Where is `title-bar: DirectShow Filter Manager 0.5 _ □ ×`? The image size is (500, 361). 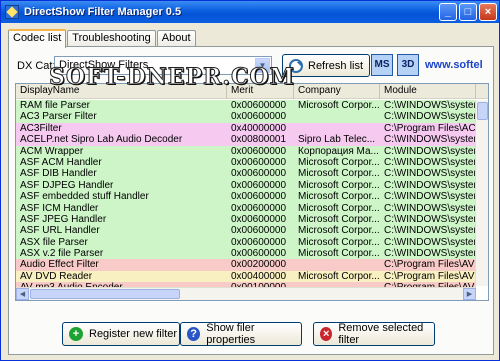
title-bar: DirectShow Filter Manager 0.5 _ □ × is located at coordinates (250, 12).